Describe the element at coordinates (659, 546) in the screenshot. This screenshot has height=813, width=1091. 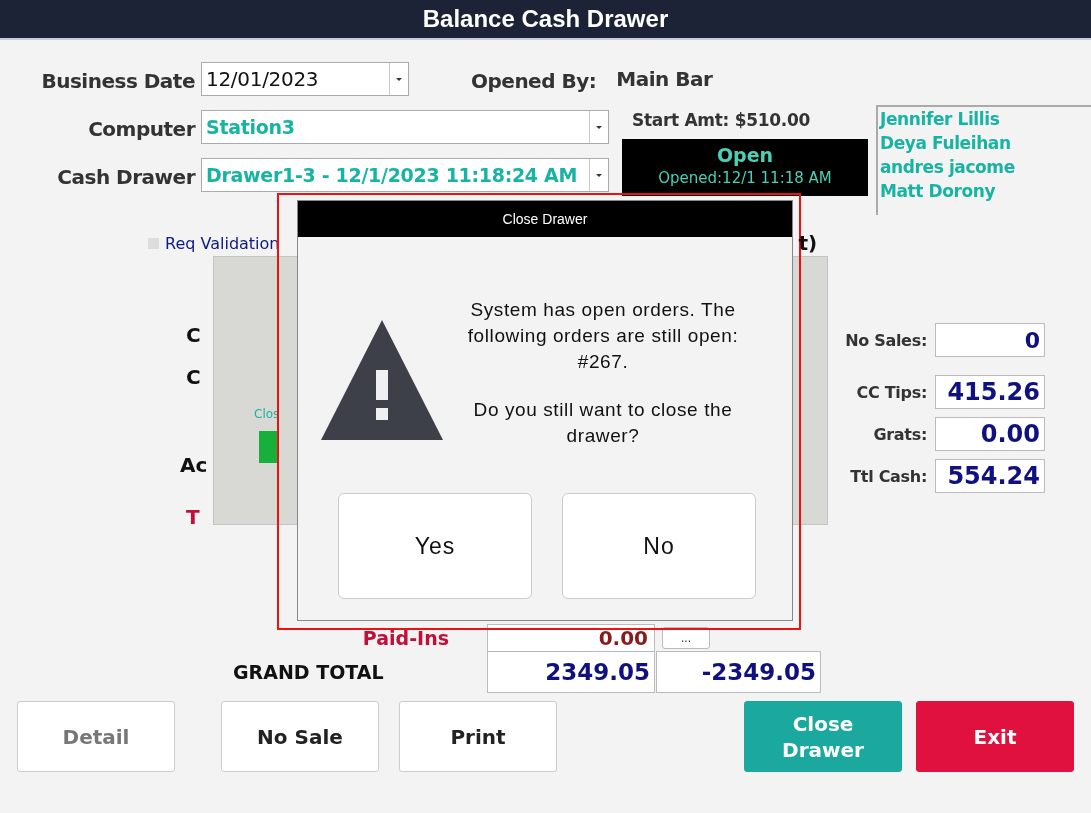
I see `dialog-button: No` at that location.